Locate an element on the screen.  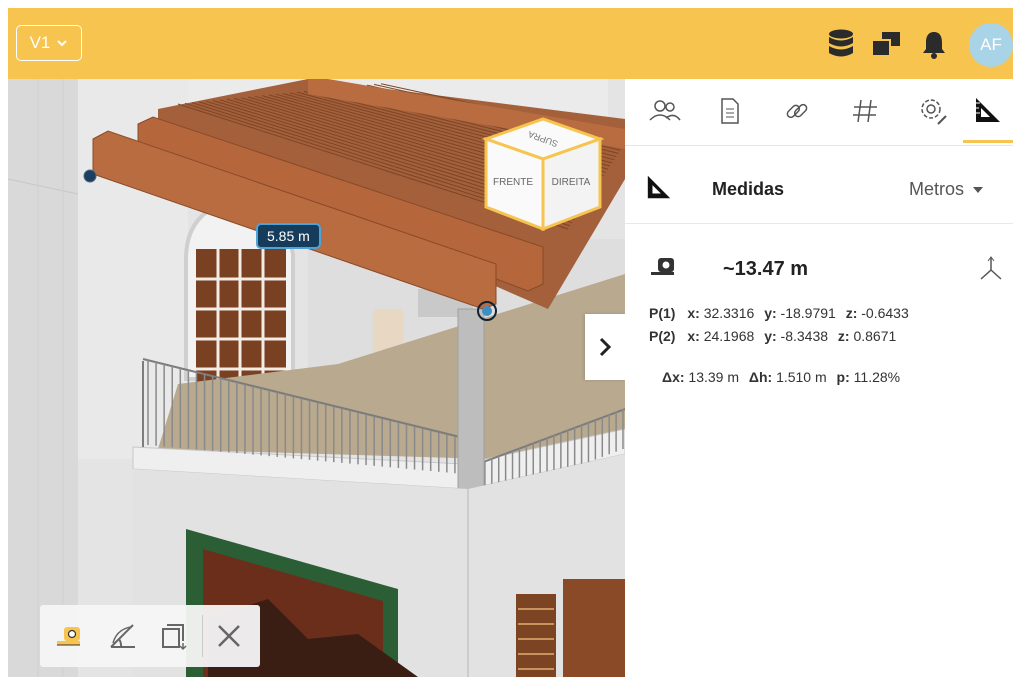
p2-y-label: y: is located at coordinates (770, 336).